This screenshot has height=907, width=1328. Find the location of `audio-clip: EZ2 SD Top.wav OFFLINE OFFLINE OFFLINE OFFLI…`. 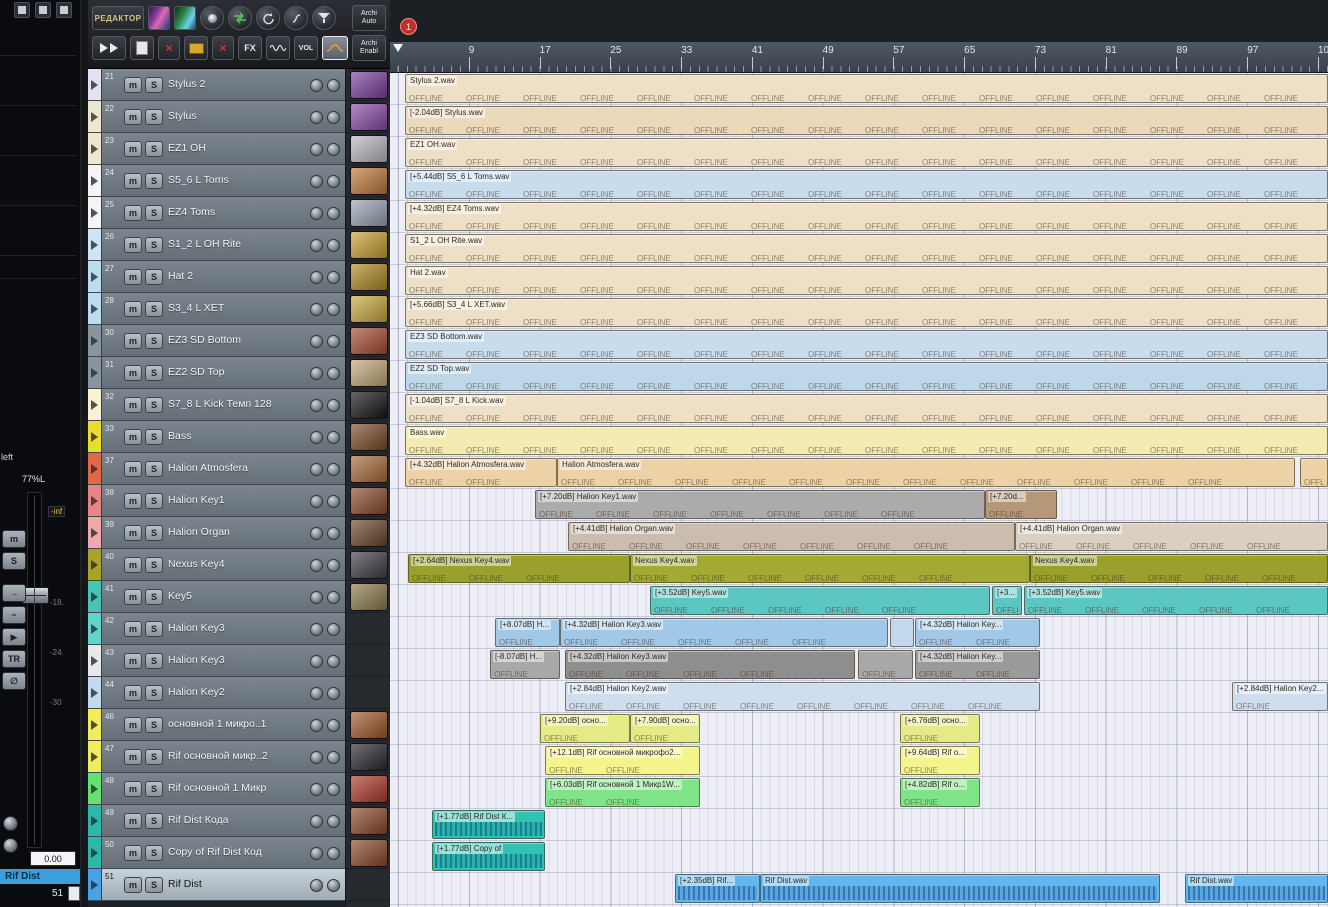

audio-clip: EZ2 SD Top.wav OFFLINE OFFLINE OFFLINE OFFLI… is located at coordinates (866, 376).